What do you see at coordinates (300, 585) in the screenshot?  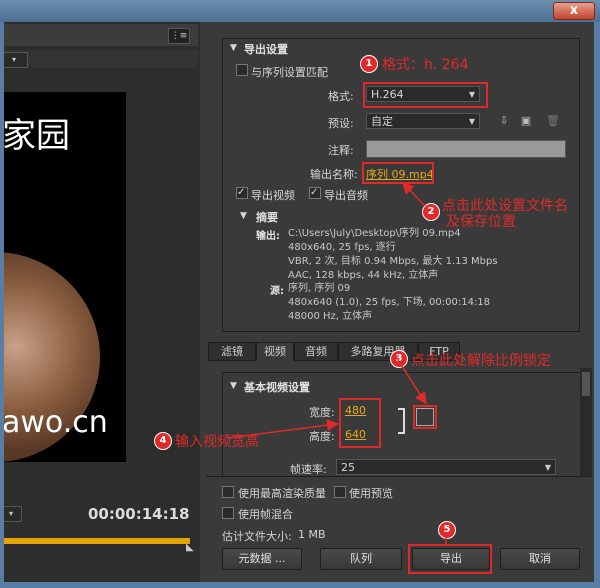 I see `window-frame-bottom` at bounding box center [300, 585].